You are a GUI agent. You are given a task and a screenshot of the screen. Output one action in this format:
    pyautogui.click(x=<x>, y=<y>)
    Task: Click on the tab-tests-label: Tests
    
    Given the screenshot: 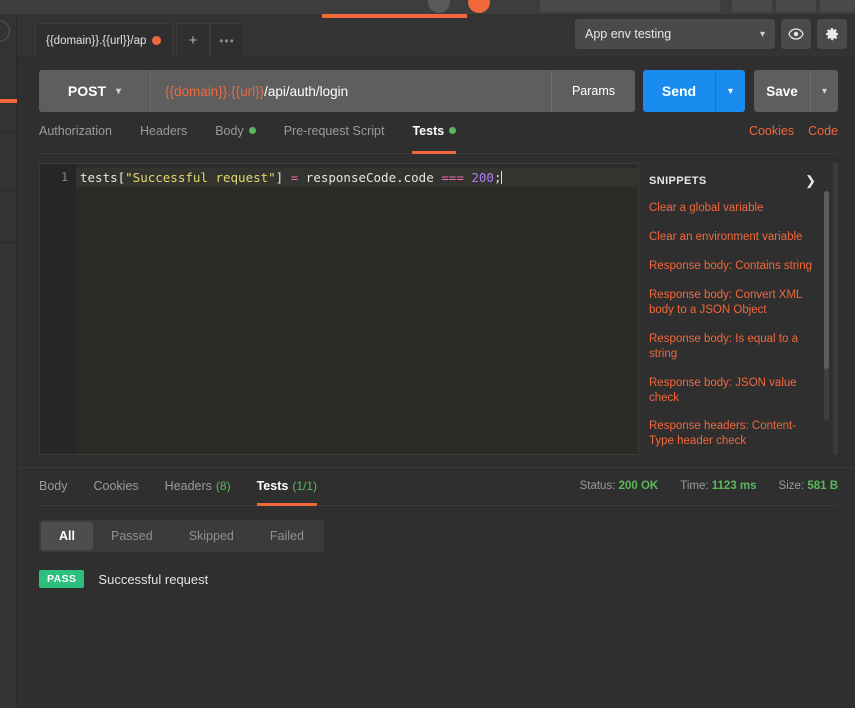 What is the action you would take?
    pyautogui.click(x=428, y=131)
    